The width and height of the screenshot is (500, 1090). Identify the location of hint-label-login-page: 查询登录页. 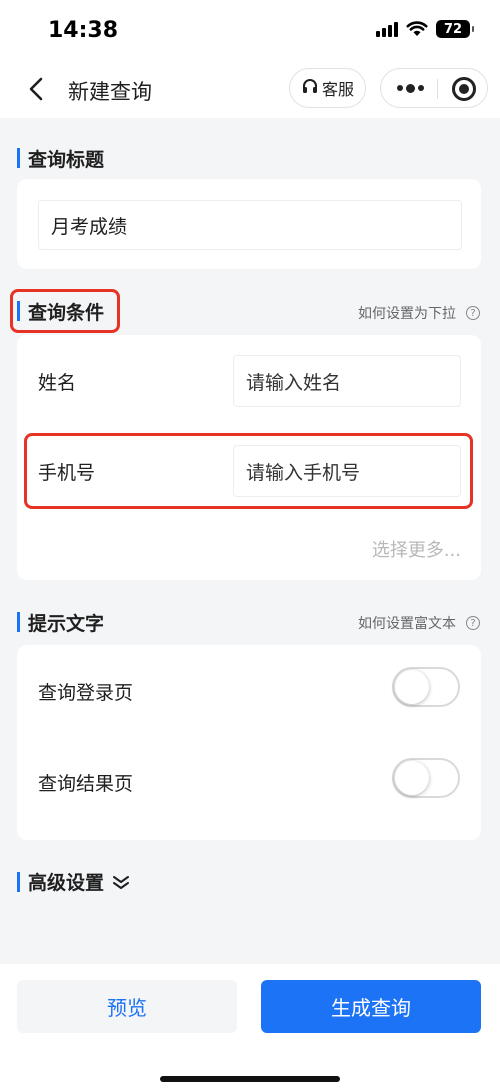
(86, 693).